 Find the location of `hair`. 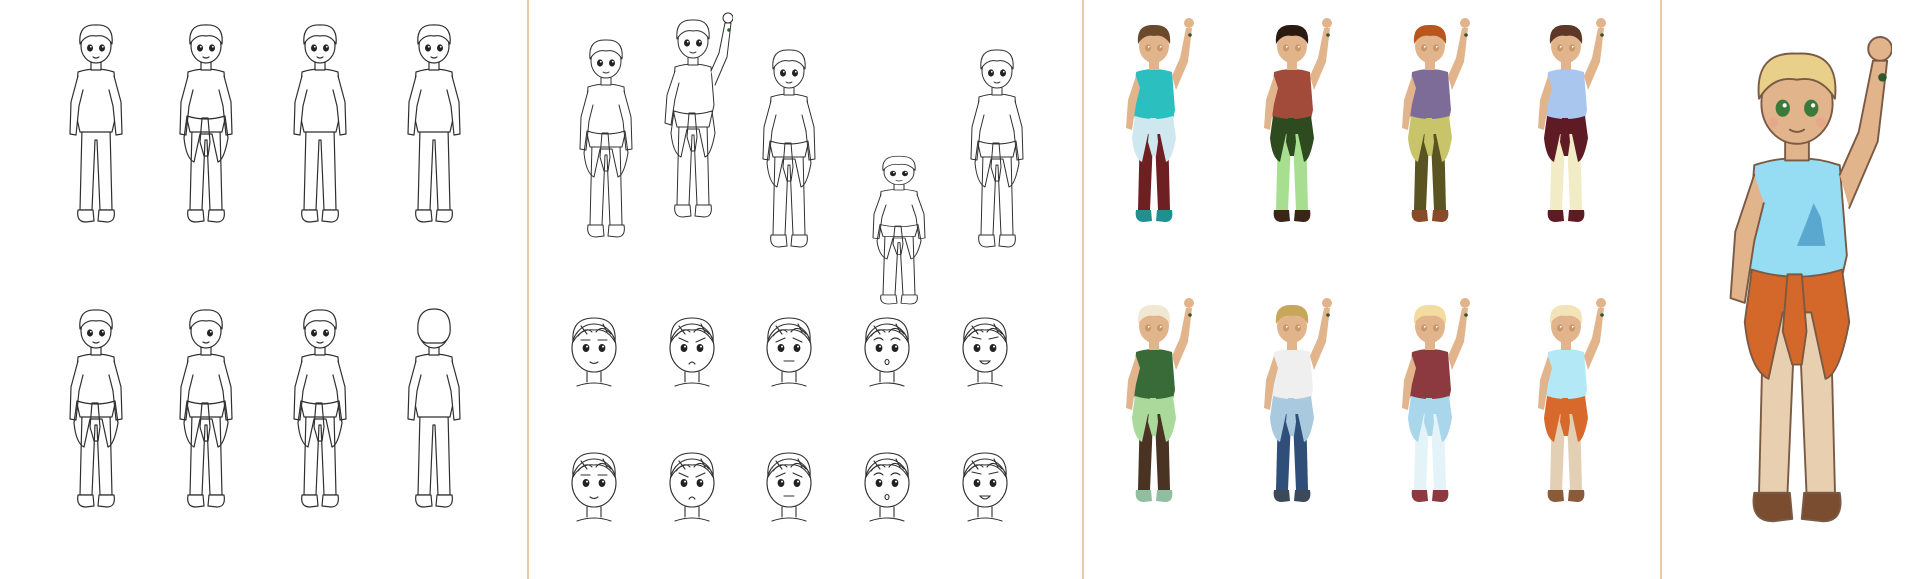

hair is located at coordinates (434, 326).